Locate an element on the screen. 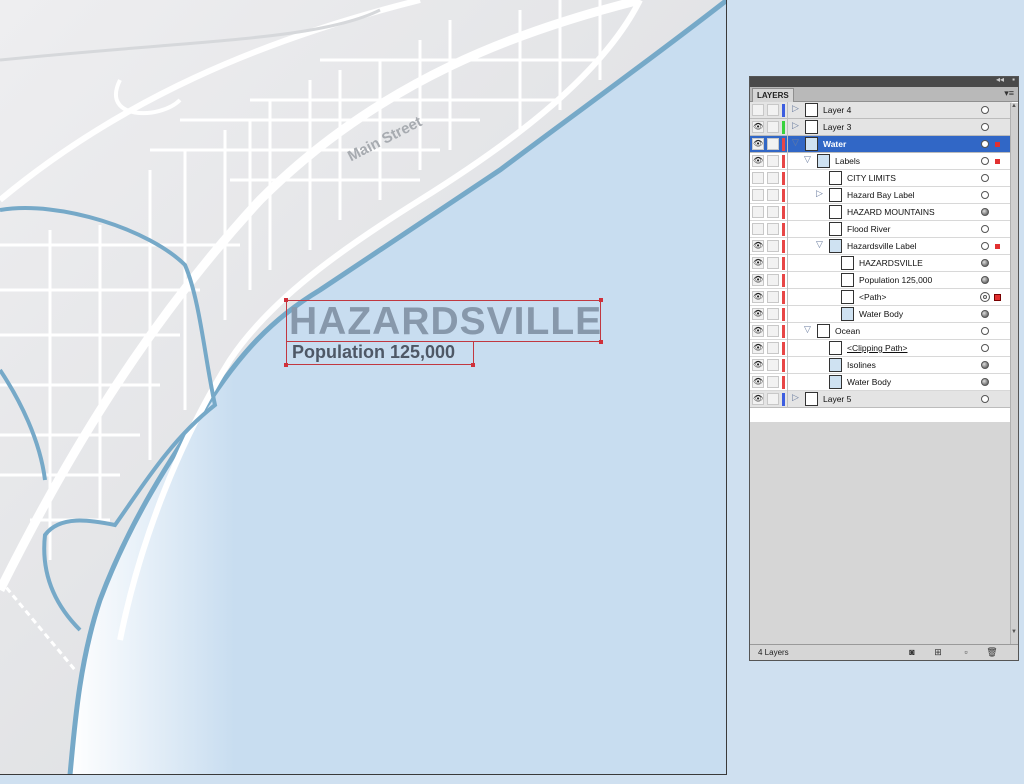 The width and height of the screenshot is (1024, 784). panel-menu-icon: ▾≡ is located at coordinates (1009, 93).